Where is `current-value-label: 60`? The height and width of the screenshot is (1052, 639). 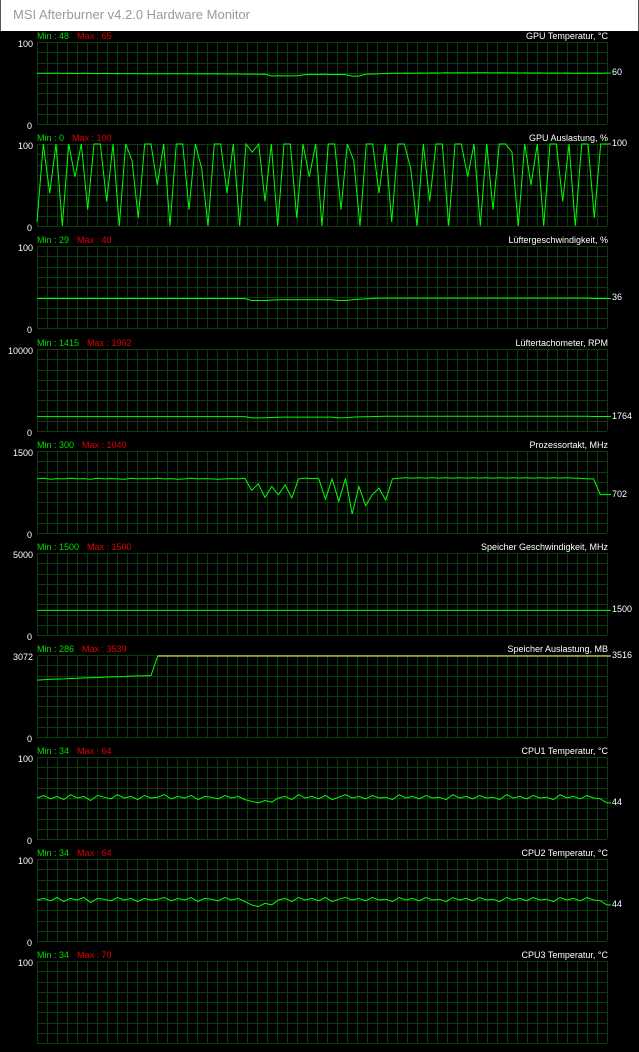 current-value-label: 60 is located at coordinates (617, 72).